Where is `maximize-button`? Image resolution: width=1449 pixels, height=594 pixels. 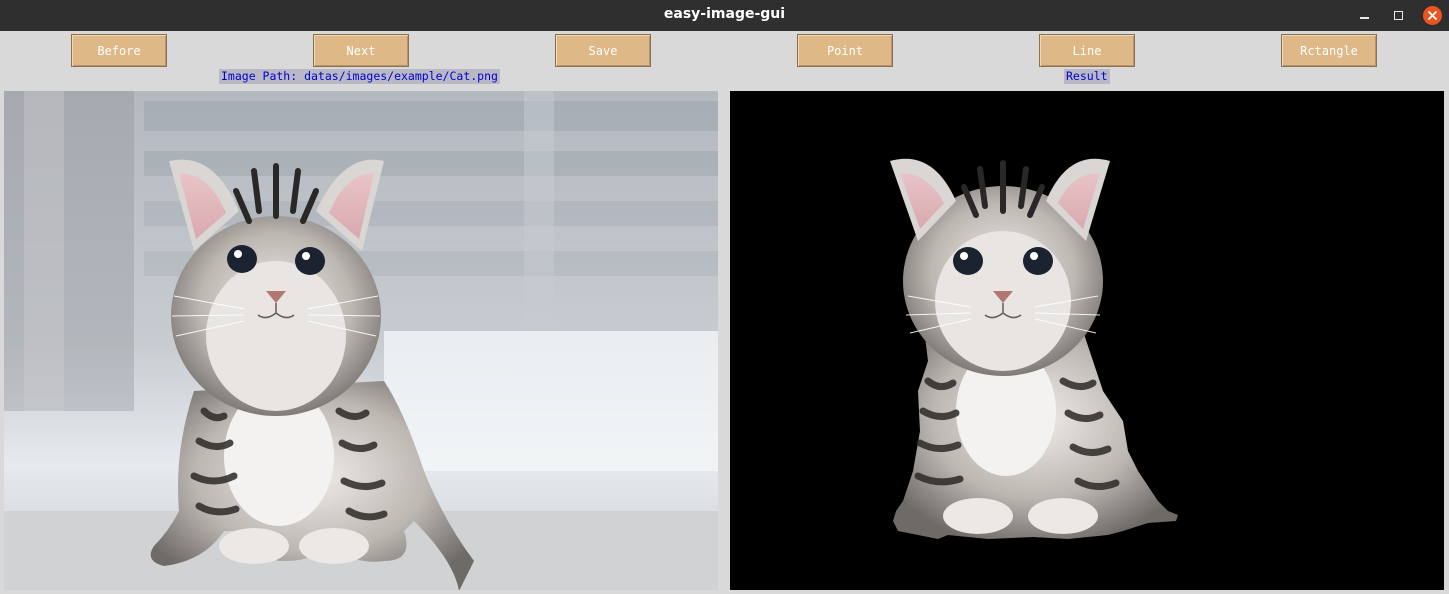 maximize-button is located at coordinates (1398, 15).